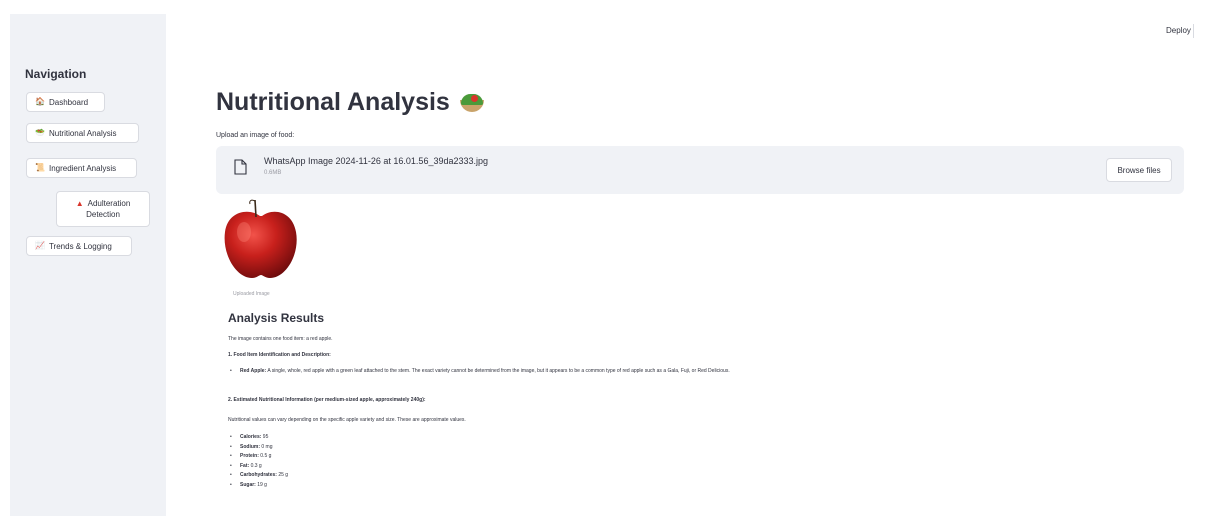 The width and height of the screenshot is (1209, 516). What do you see at coordinates (258, 476) in the screenshot?
I see `nutrient-item: Carbohydrates: 25 g` at bounding box center [258, 476].